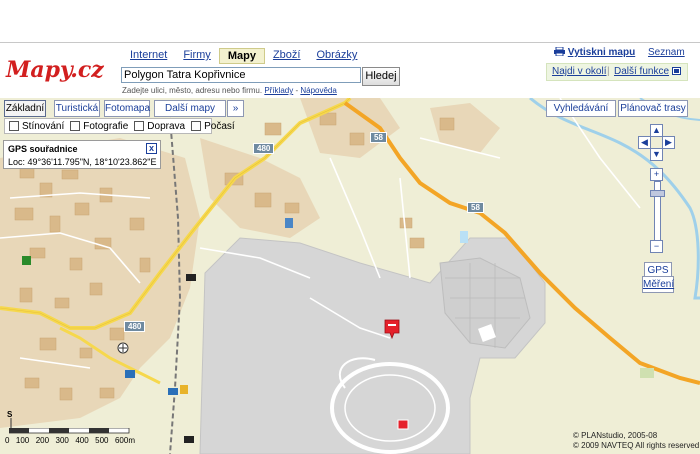  Describe the element at coordinates (148, 56) in the screenshot. I see `tab-internet: Internet` at that location.